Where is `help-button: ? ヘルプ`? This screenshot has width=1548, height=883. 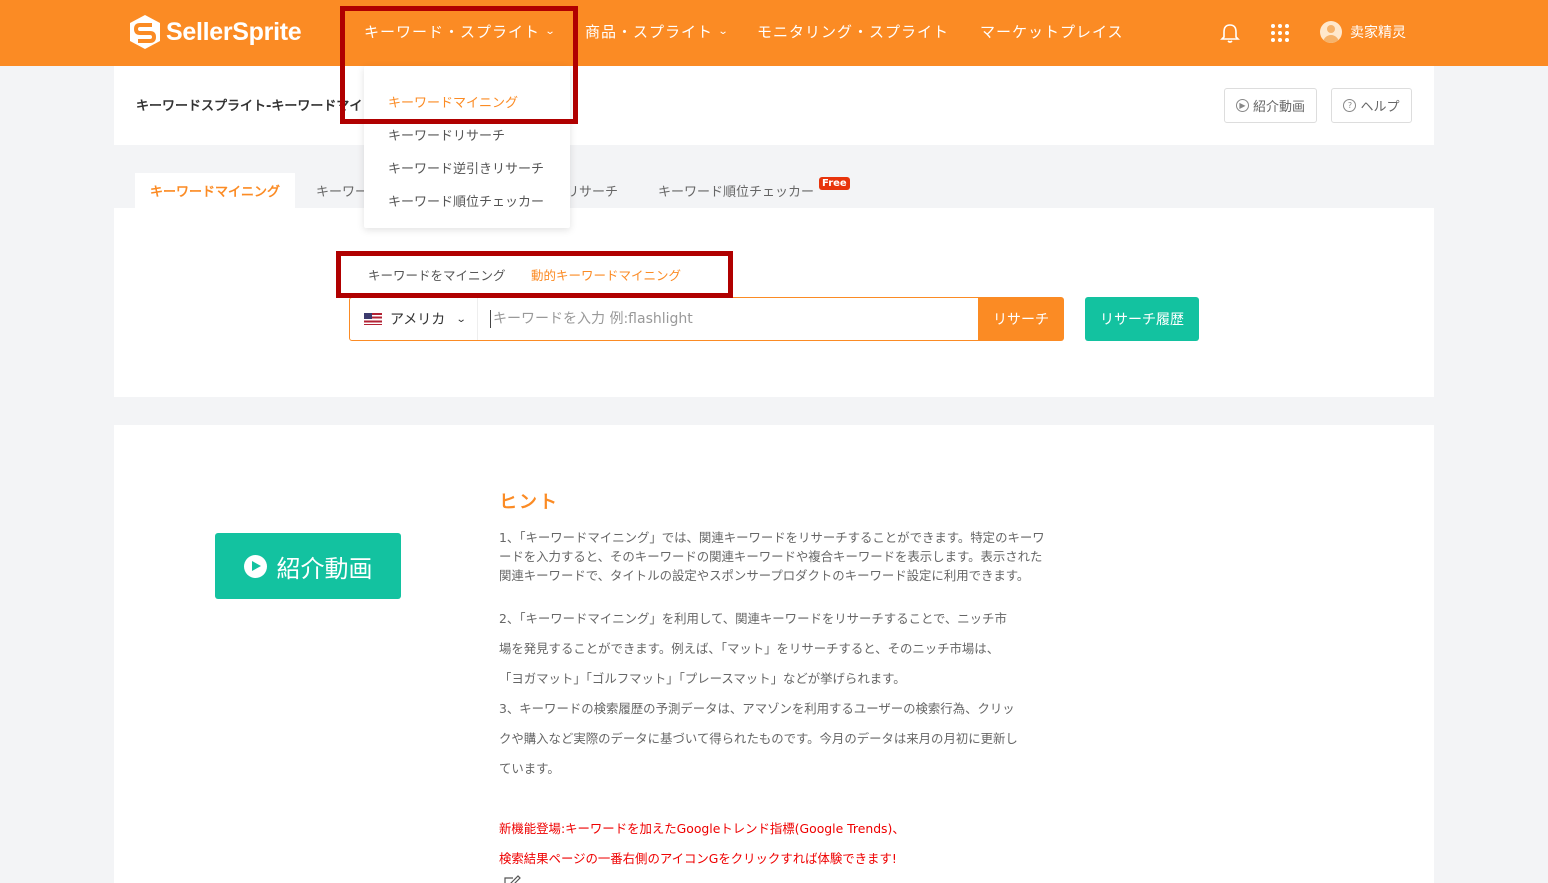 help-button: ? ヘルプ is located at coordinates (1371, 105).